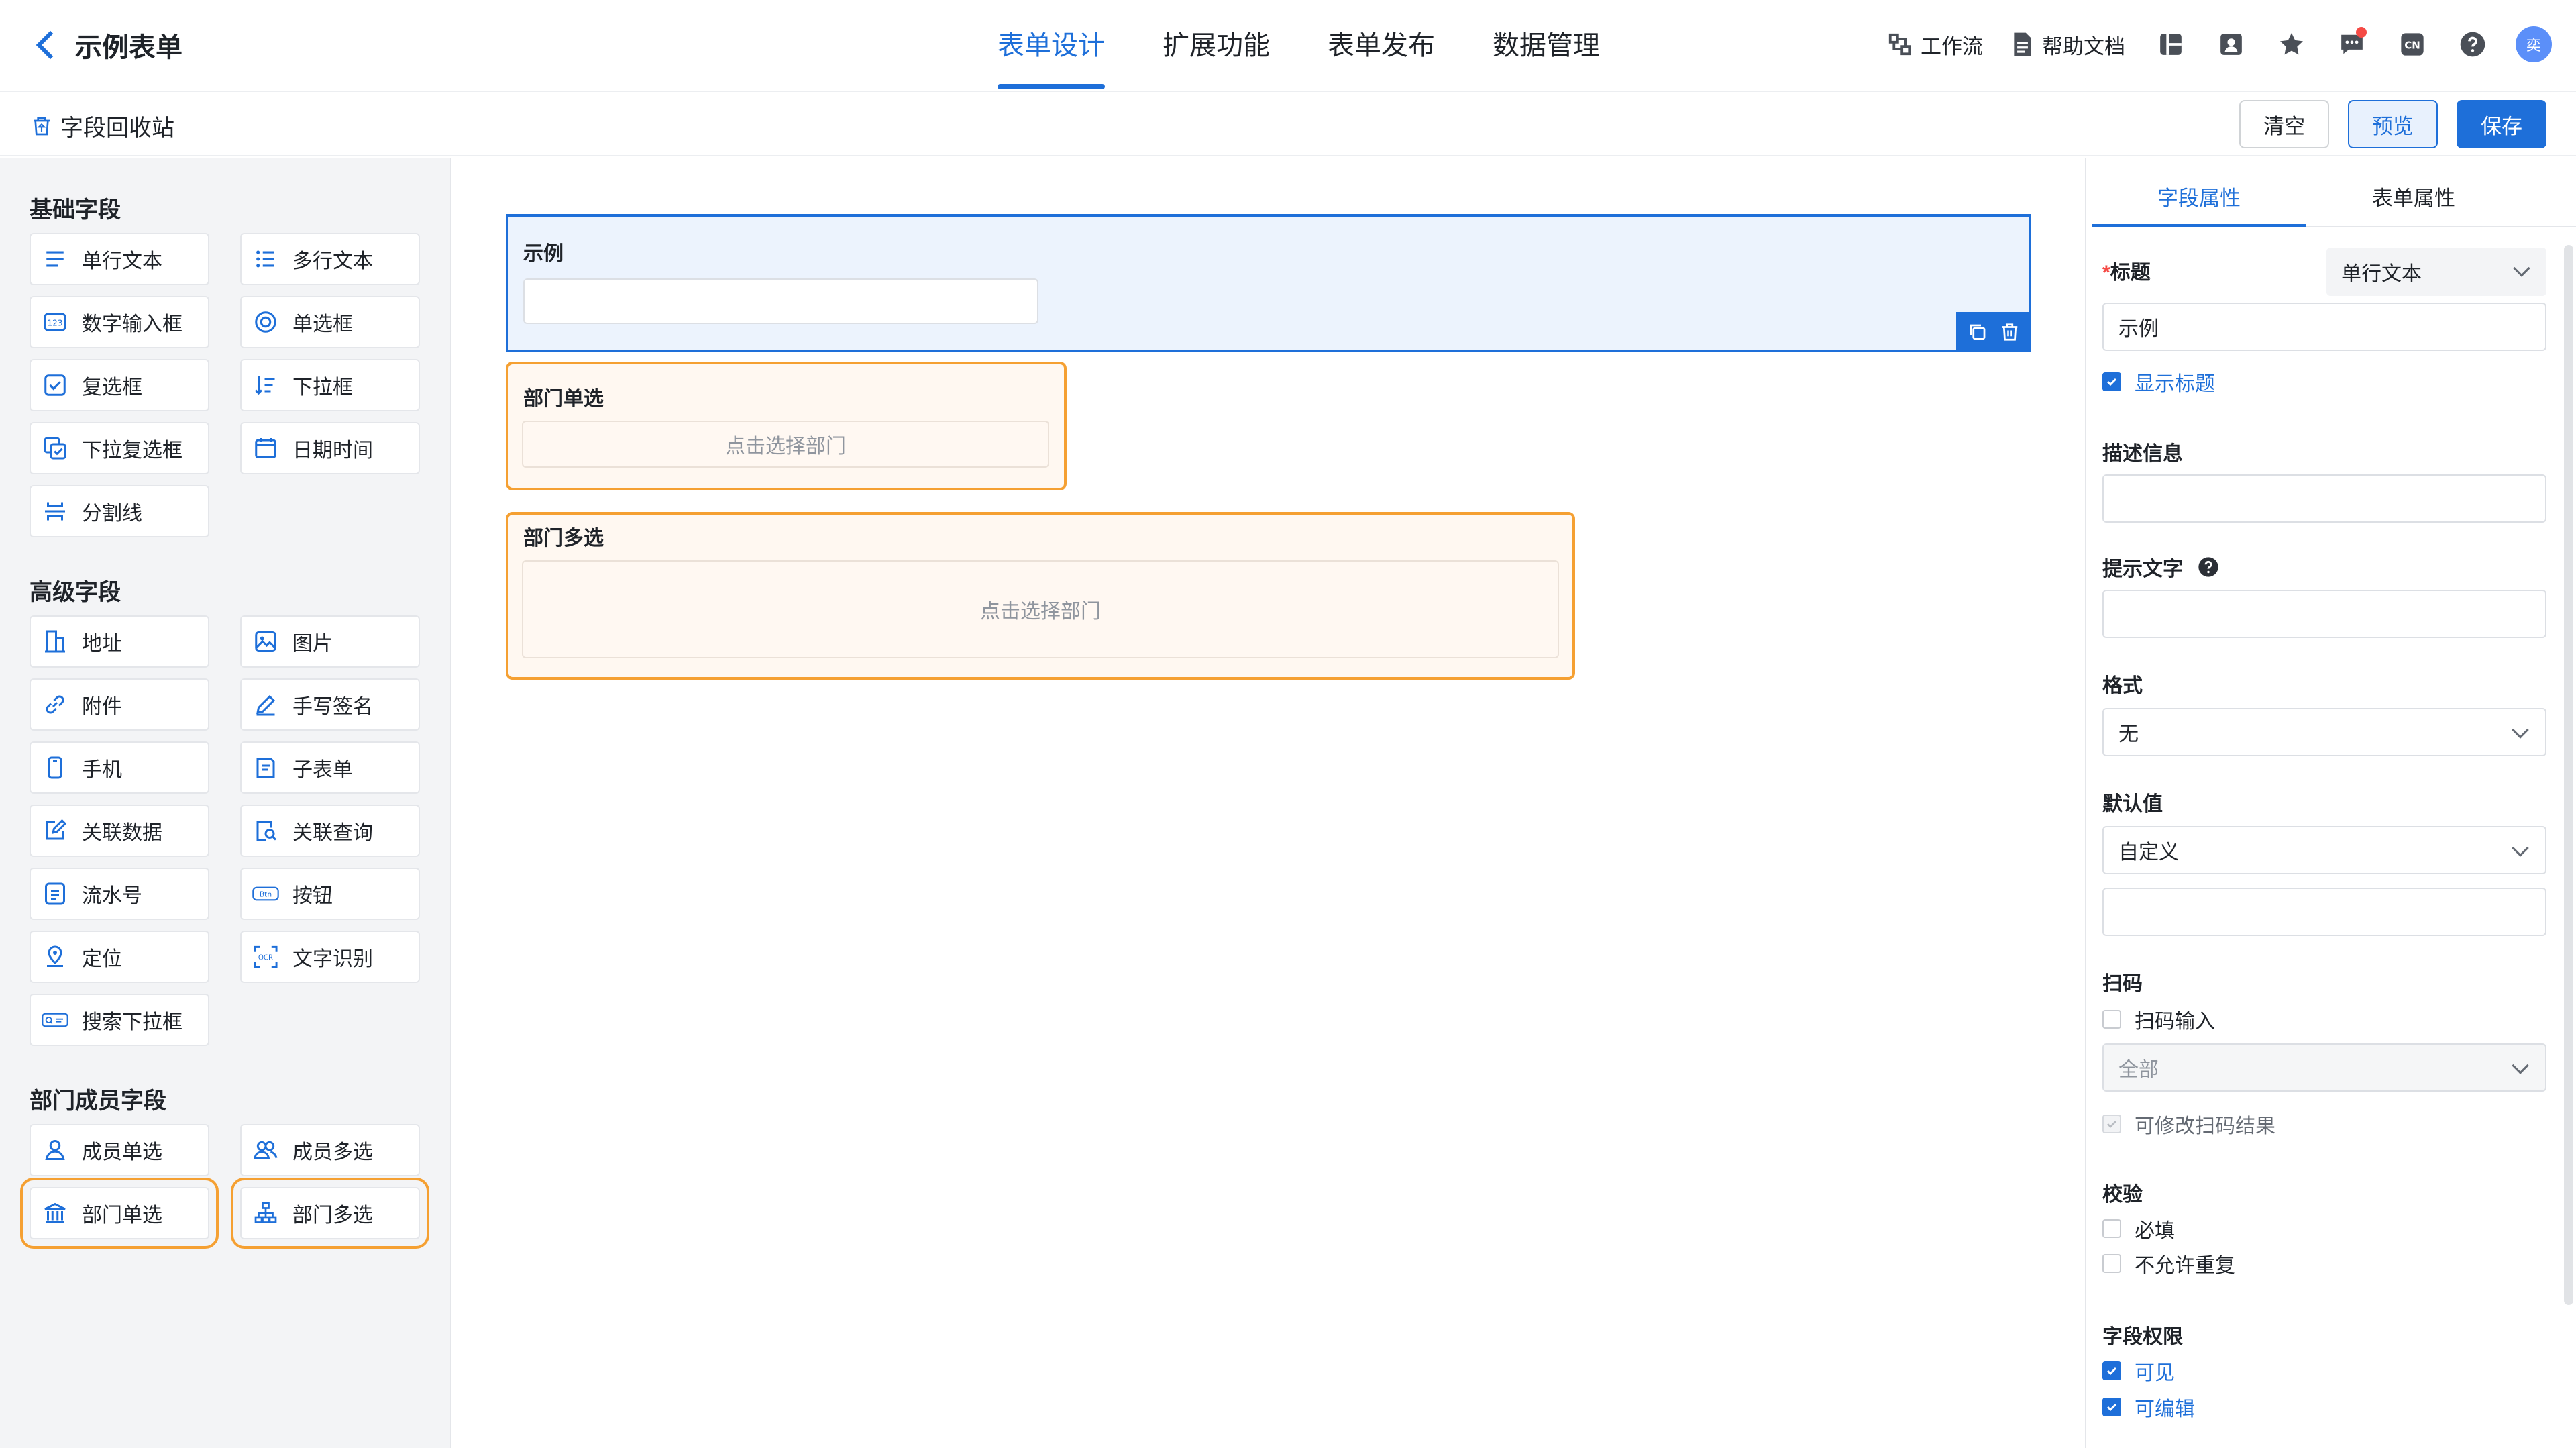  I want to click on field-recycle-bin: 字段回收站, so click(102, 125).